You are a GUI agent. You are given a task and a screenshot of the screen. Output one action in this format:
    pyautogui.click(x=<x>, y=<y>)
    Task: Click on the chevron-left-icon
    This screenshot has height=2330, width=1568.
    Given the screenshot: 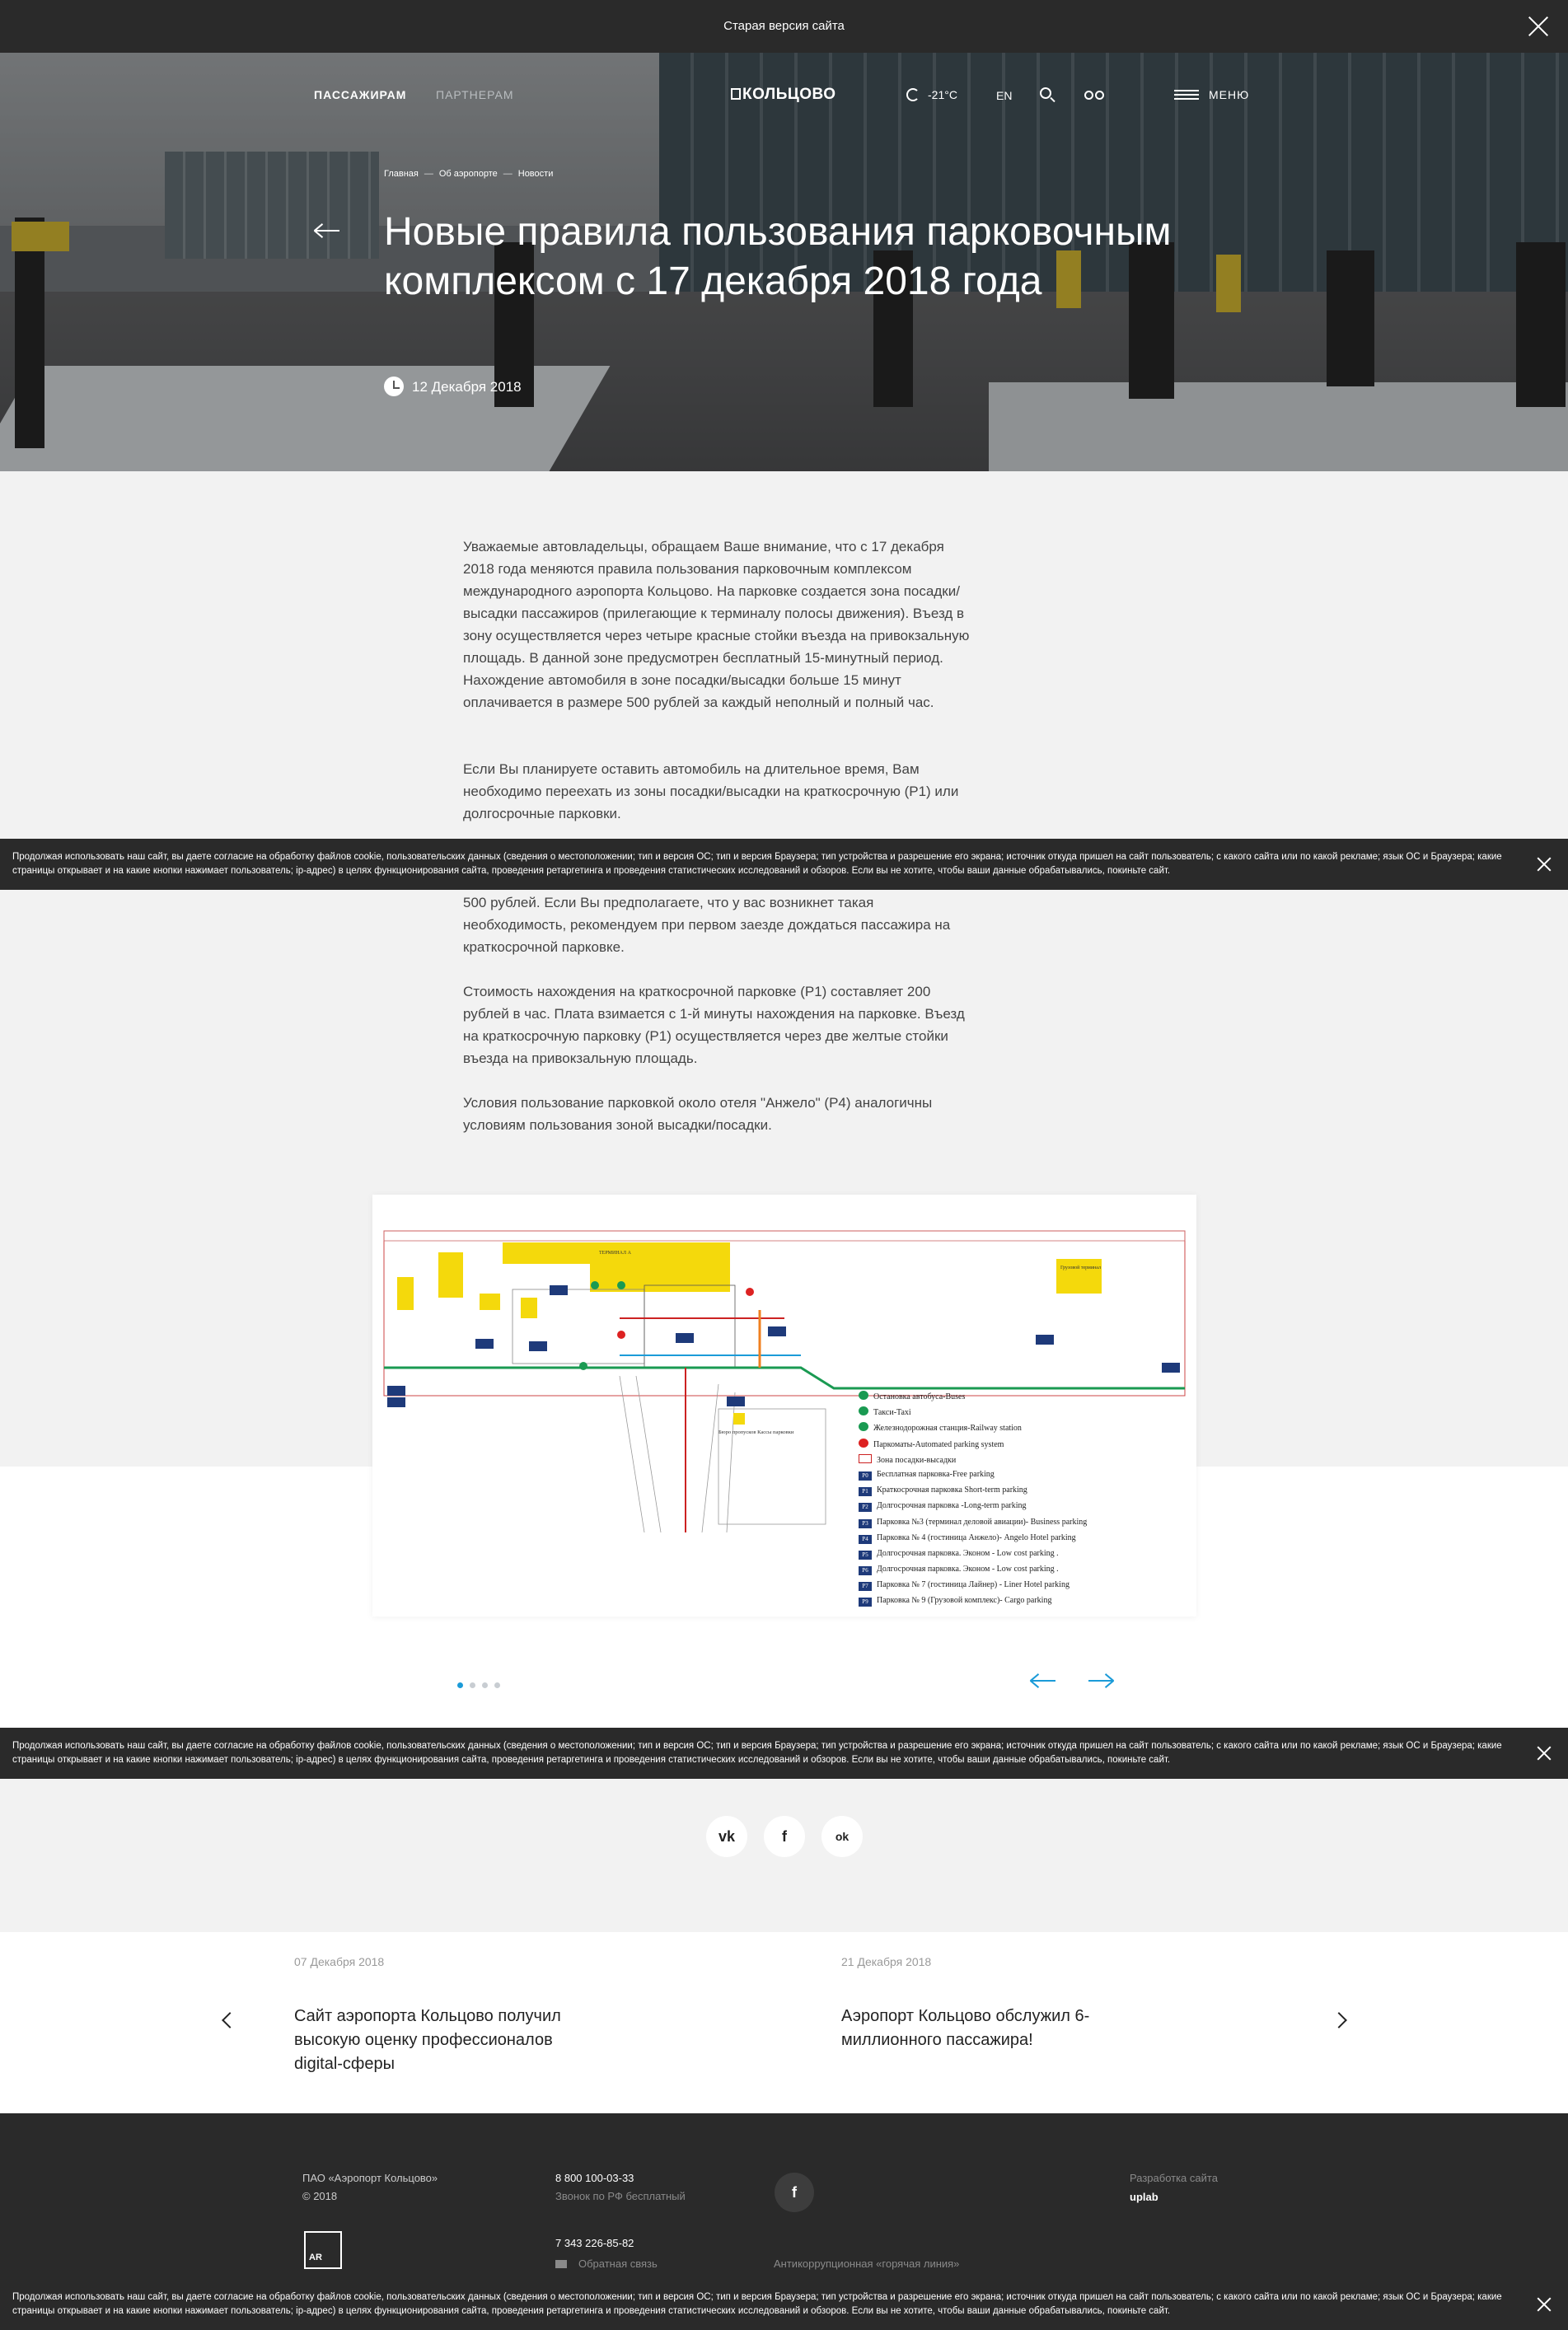 What is the action you would take?
    pyautogui.click(x=230, y=2020)
    